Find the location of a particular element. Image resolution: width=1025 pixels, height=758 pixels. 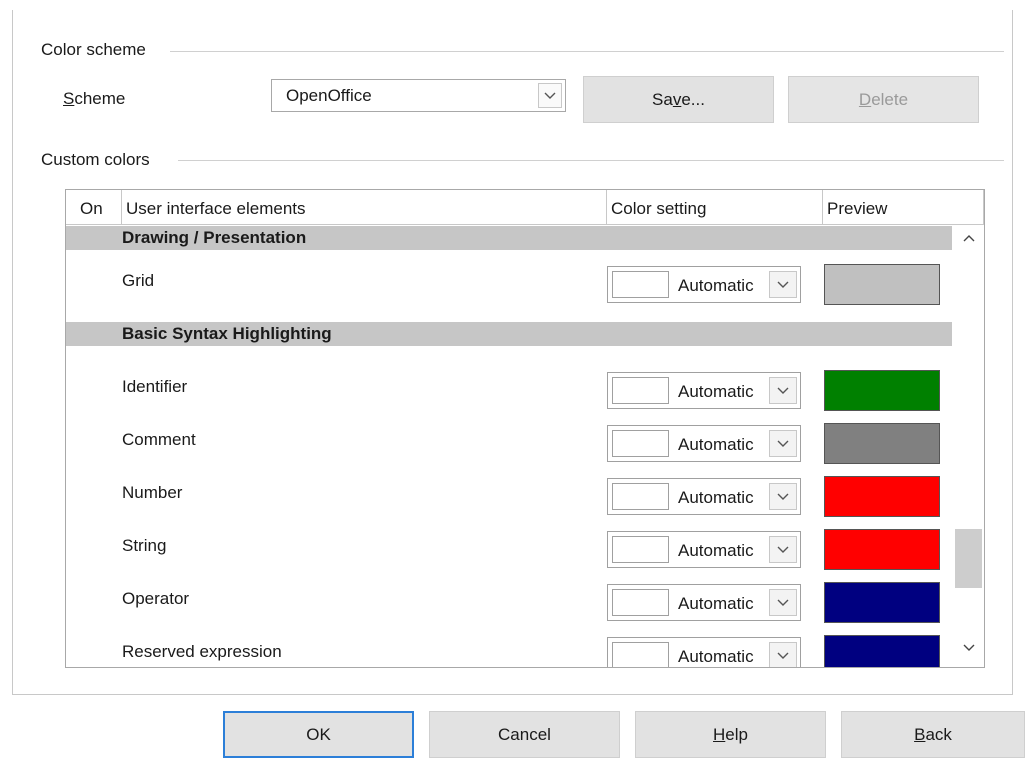

column-header-elements: User interface elements is located at coordinates (364, 207).